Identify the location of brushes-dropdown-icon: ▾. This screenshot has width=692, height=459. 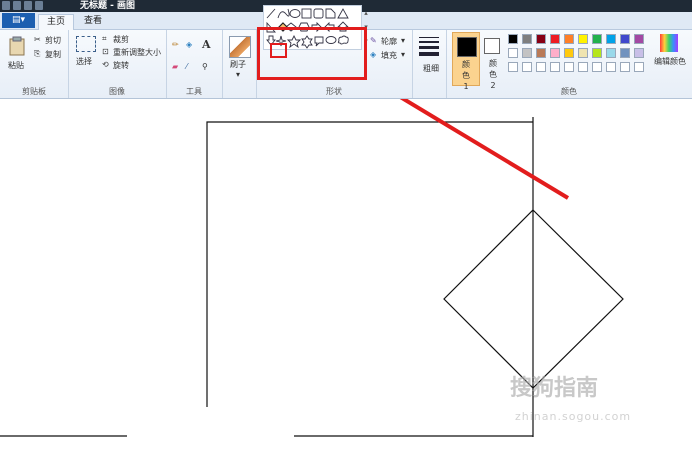
(238, 74).